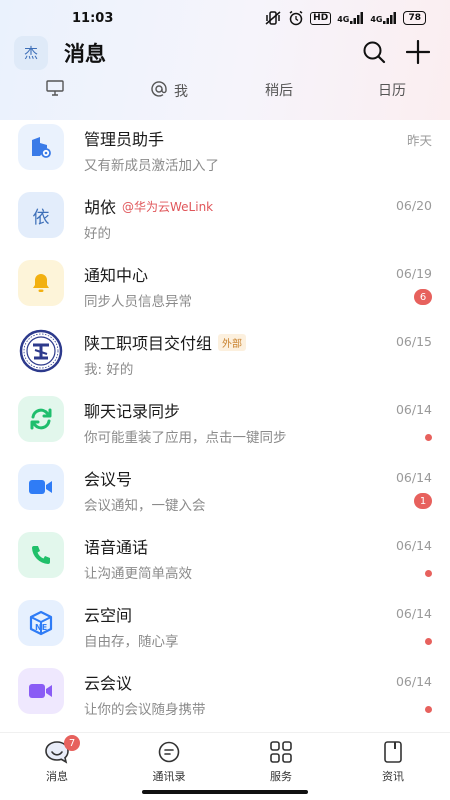 Image resolution: width=450 pixels, height=800 pixels. Describe the element at coordinates (138, 302) in the screenshot. I see `conversation-preview: 同步人员信息异常` at that location.